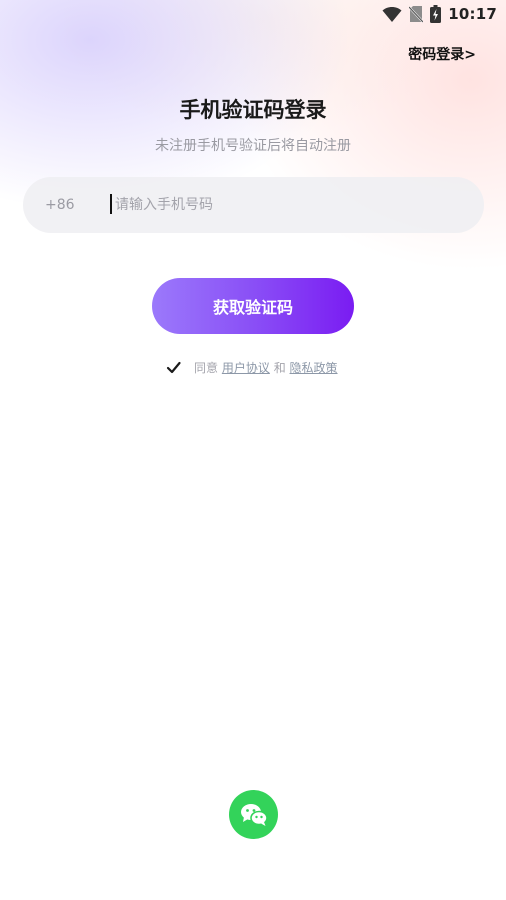 This screenshot has height=900, width=506. Describe the element at coordinates (246, 368) in the screenshot. I see `user-agreement-link: 用户协议` at that location.